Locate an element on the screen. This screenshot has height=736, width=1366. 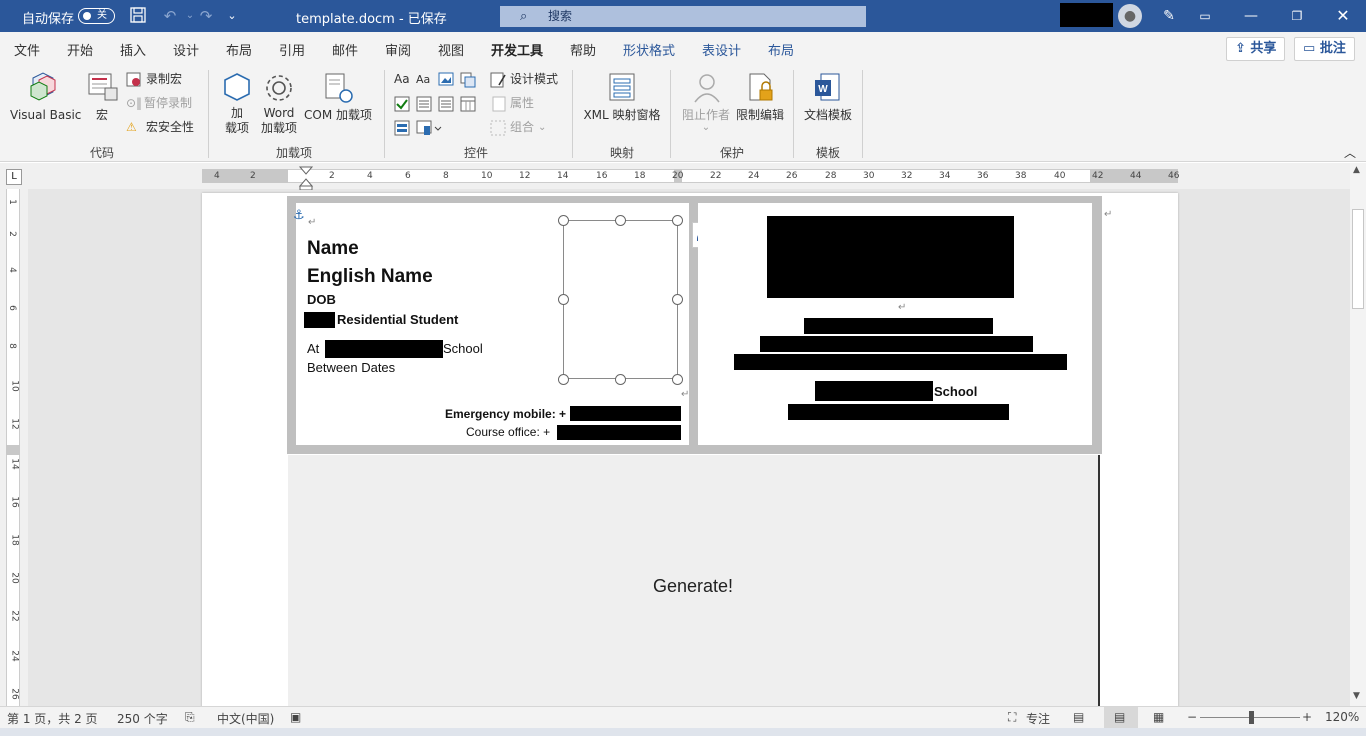
page-count: 第 1 页，共 2 页 is located at coordinates (52, 718).